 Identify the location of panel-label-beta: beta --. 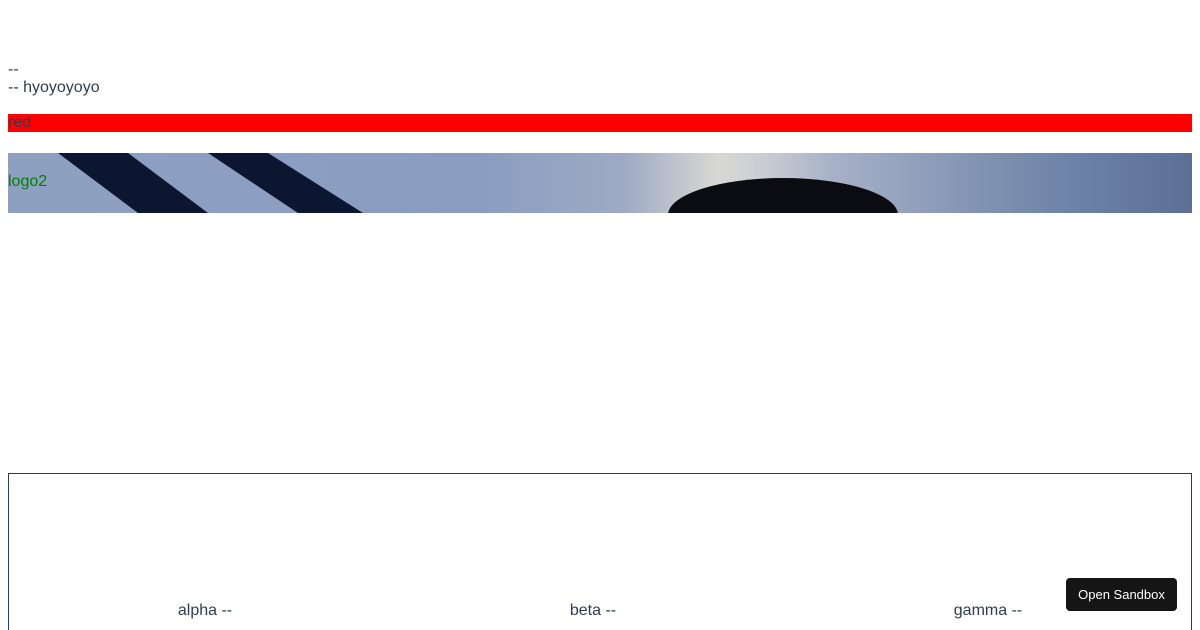
(593, 610).